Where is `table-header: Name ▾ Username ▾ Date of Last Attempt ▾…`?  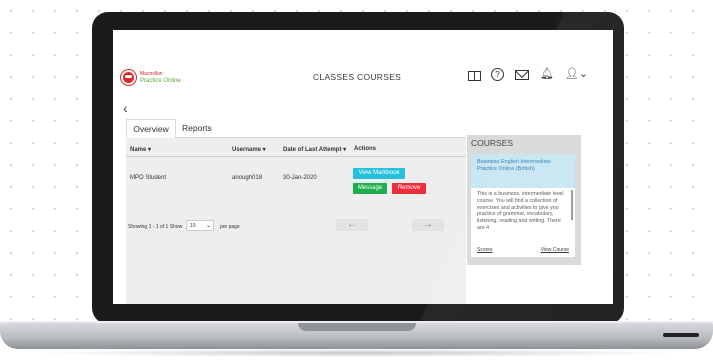
table-header: Name ▾ Username ▾ Date of Last Attempt ▾… is located at coordinates (296, 149).